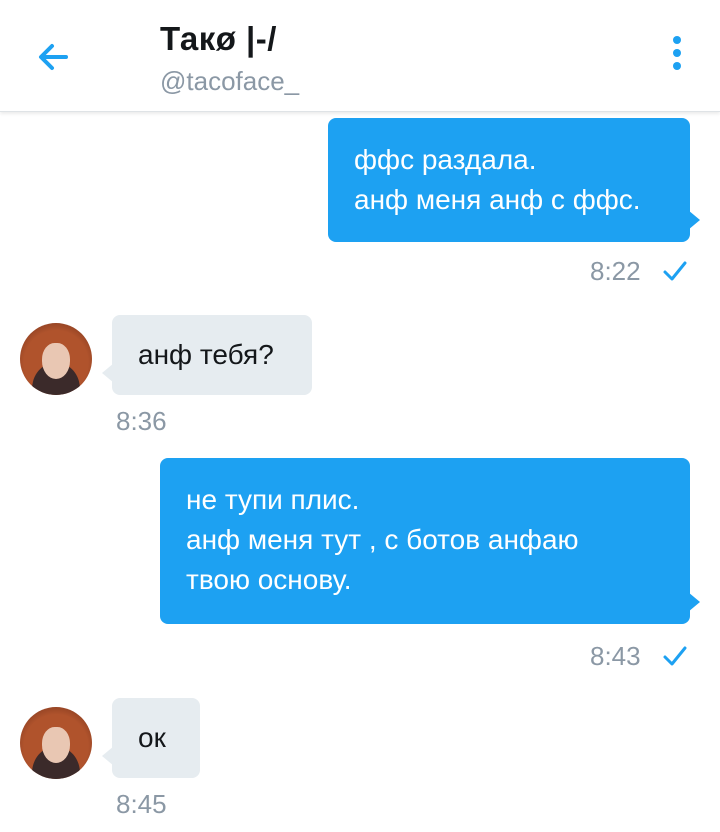 This screenshot has width=720, height=832. I want to click on message-timestamp: 8:43, so click(615, 656).